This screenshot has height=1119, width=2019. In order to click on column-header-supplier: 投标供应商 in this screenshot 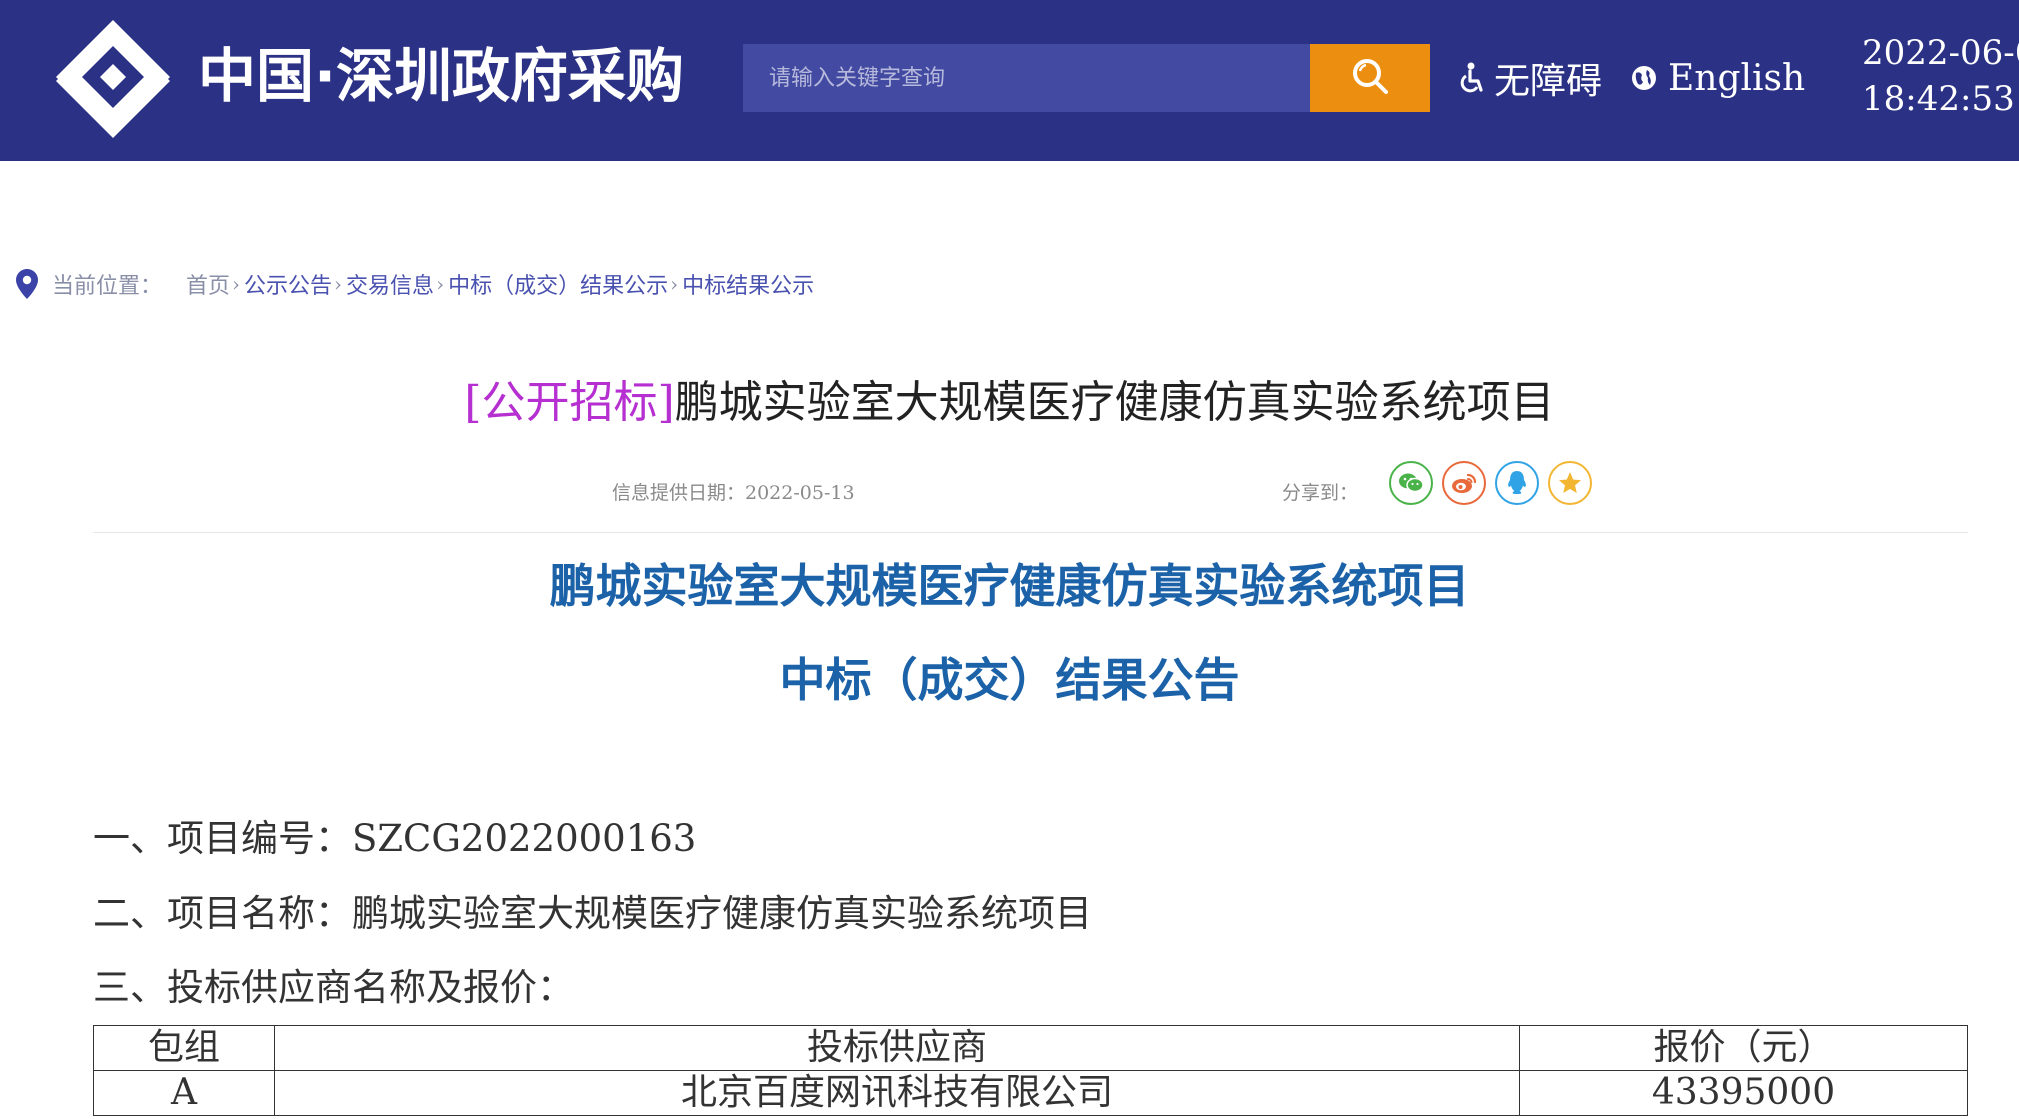, I will do `click(897, 1048)`.